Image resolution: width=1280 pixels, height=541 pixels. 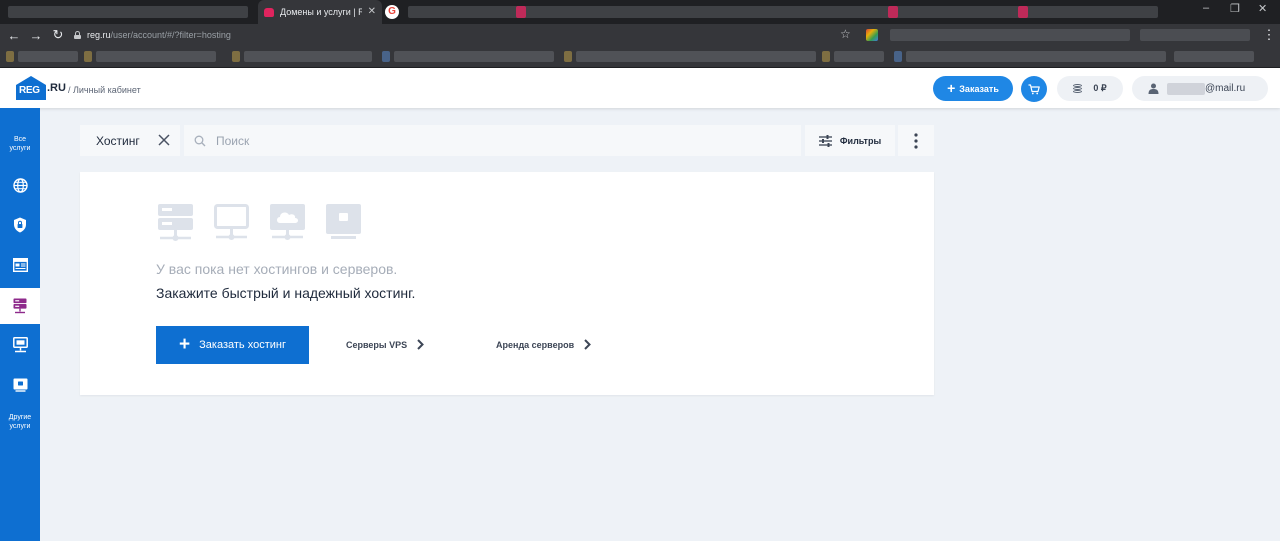 I want to click on search-icon, so click(x=200, y=140).